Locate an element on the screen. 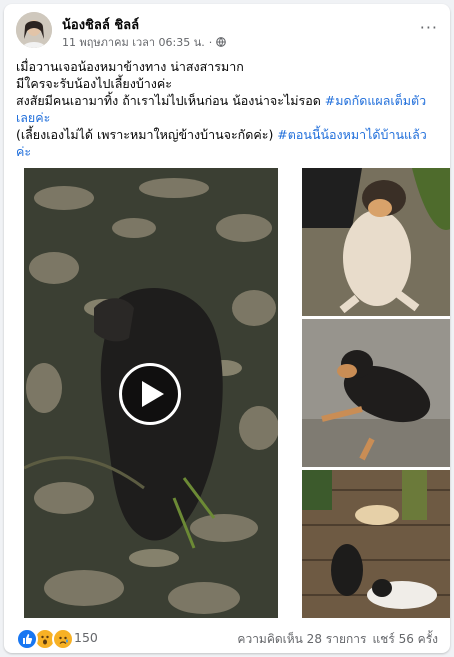  reaction-count: 150 is located at coordinates (86, 637).